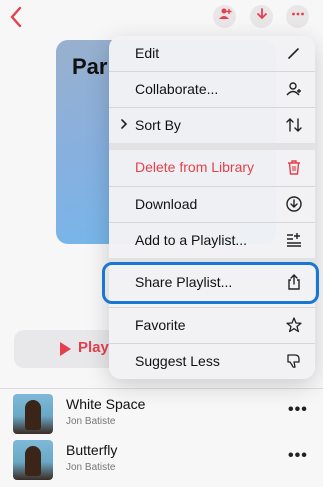 The height and width of the screenshot is (487, 323). Describe the element at coordinates (177, 361) in the screenshot. I see `menu-item-label: Suggest Less` at that location.